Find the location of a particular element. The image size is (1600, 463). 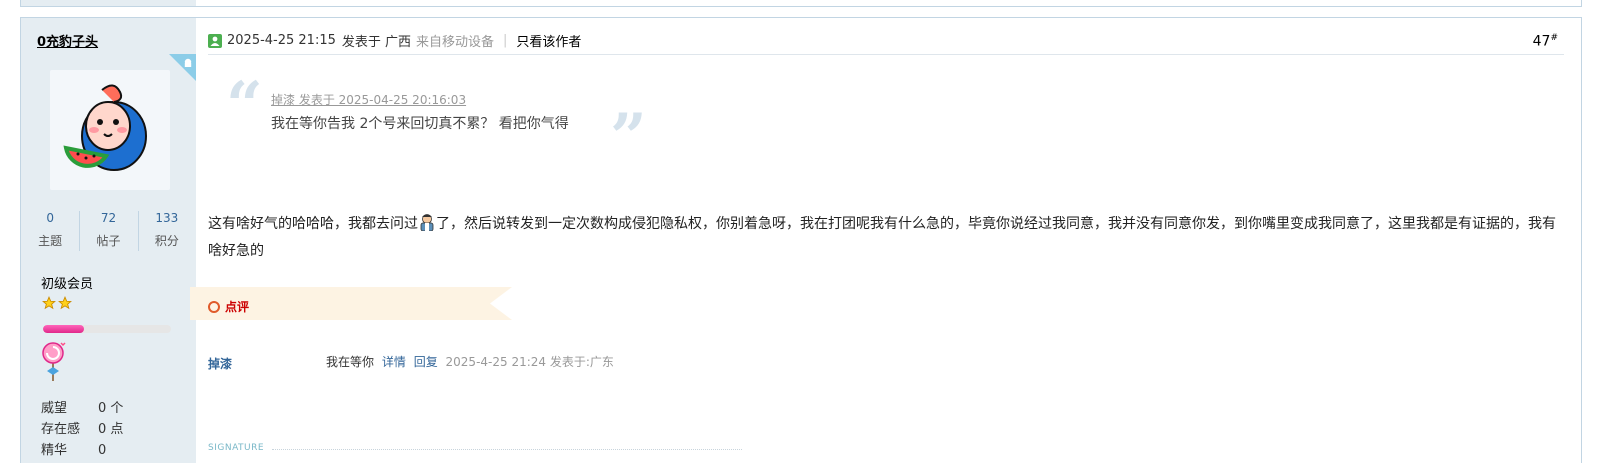

post-body-text: 这有啥好气的哈哈哈，我都去问过 is located at coordinates (313, 224).